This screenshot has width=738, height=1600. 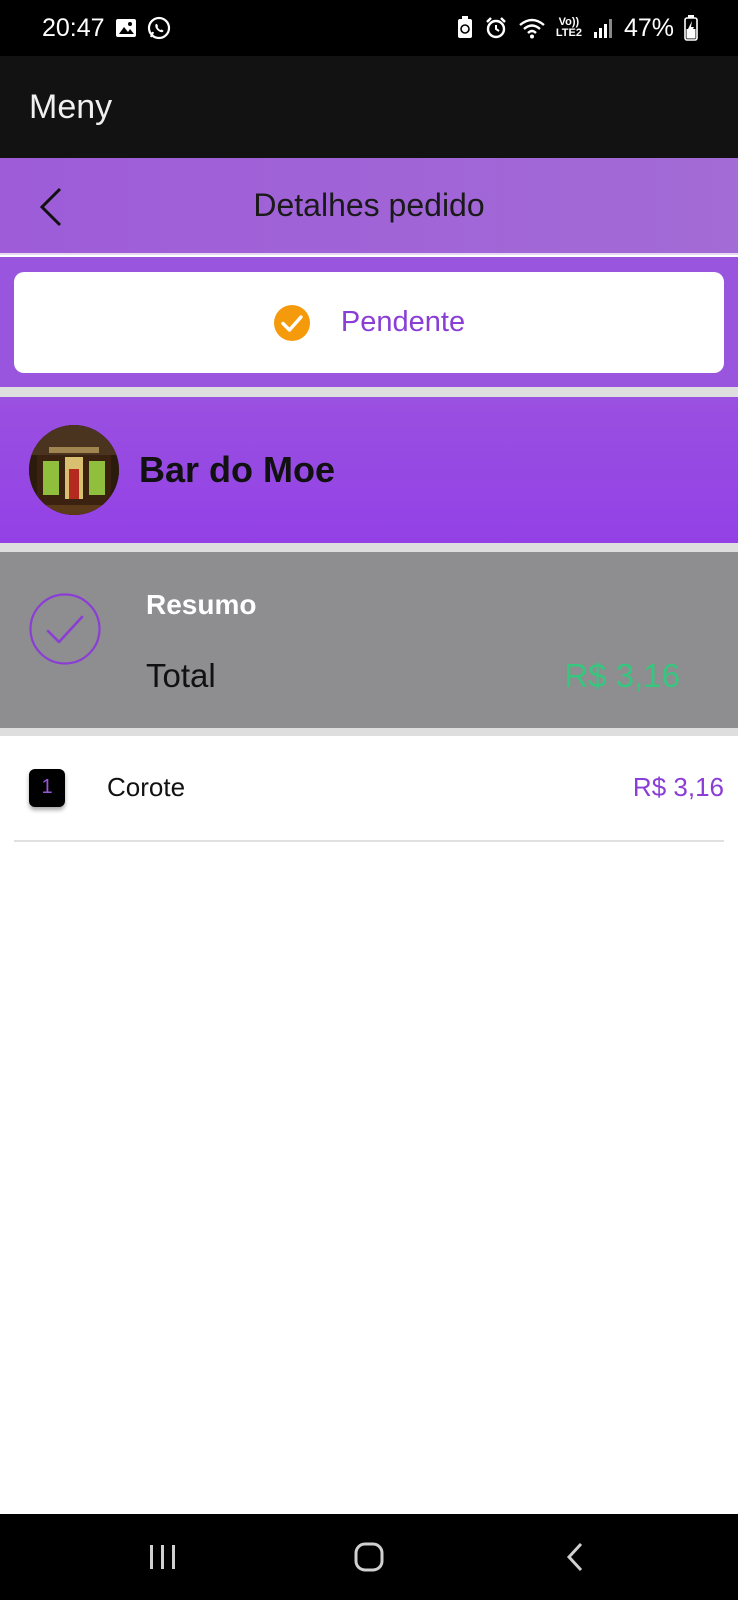 What do you see at coordinates (465, 28) in the screenshot?
I see `battery-saver-icon` at bounding box center [465, 28].